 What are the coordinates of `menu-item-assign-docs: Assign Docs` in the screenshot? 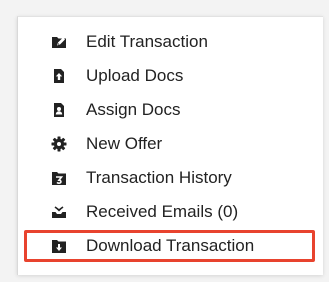 It's located at (170, 110).